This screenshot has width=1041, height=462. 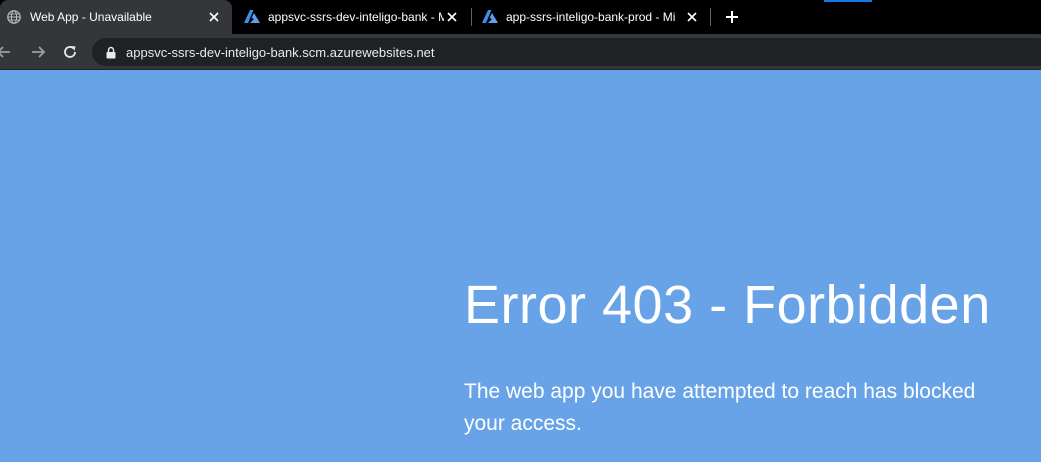 What do you see at coordinates (727, 305) in the screenshot?
I see `error-title: Error 403 - Forbidden` at bounding box center [727, 305].